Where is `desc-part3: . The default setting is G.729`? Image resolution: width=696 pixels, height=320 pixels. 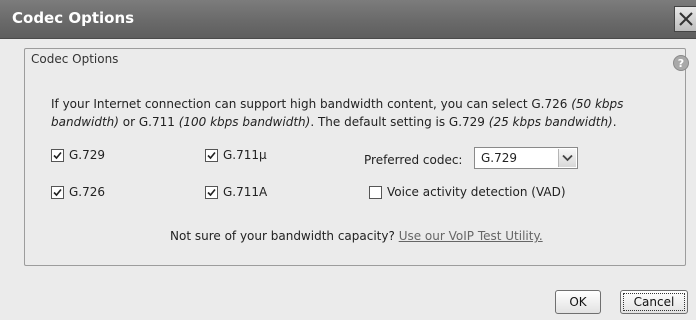
desc-part3: . The default setting is G.729 is located at coordinates (399, 122).